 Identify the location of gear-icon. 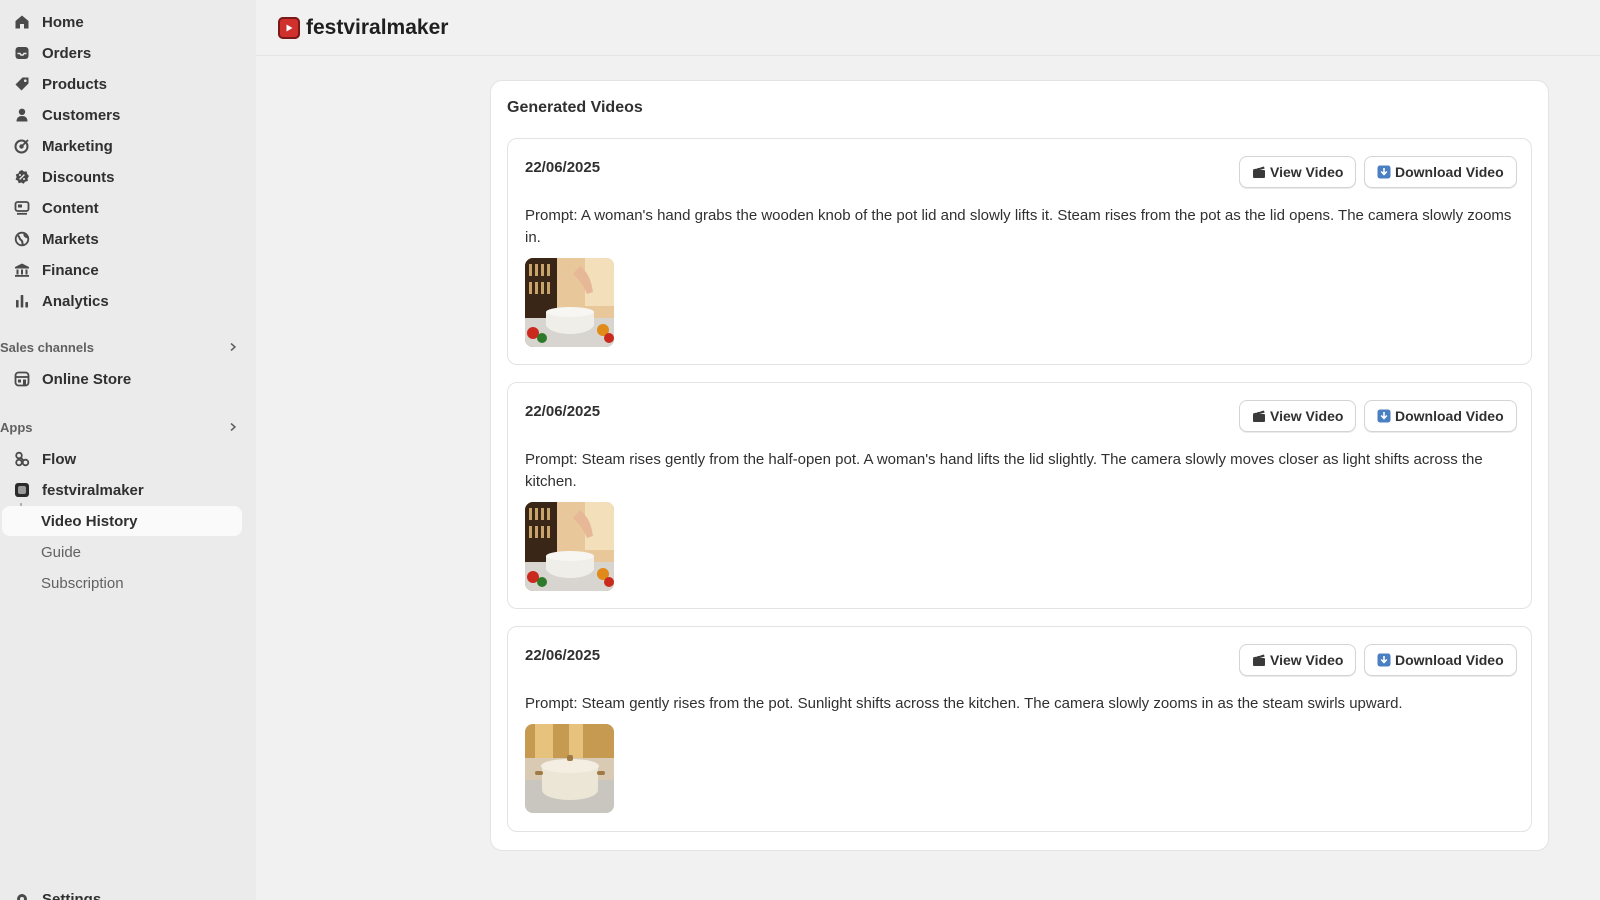
(22, 894).